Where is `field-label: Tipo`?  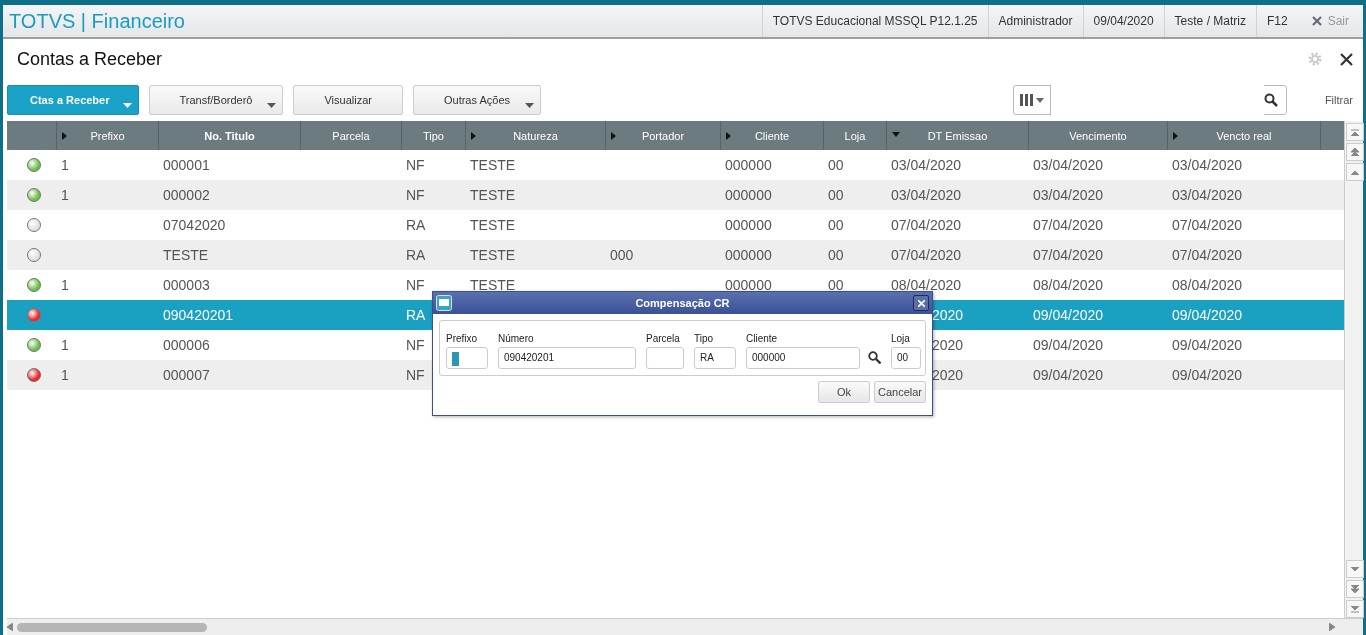
field-label: Tipo is located at coordinates (704, 338).